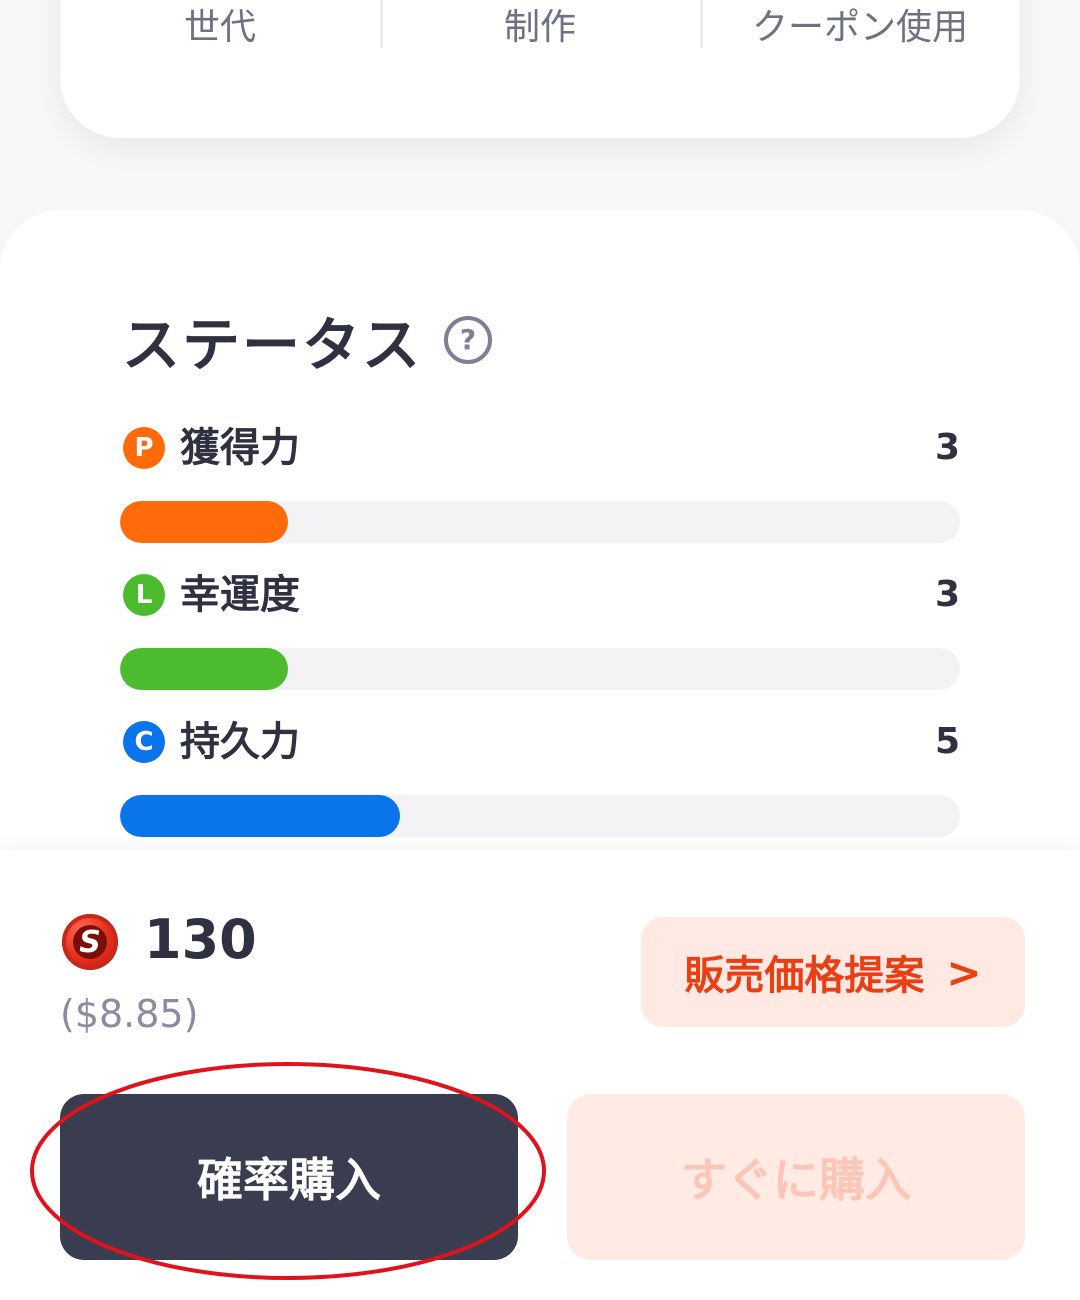  Describe the element at coordinates (129, 1014) in the screenshot. I see `price-usd: ($8.85)` at that location.